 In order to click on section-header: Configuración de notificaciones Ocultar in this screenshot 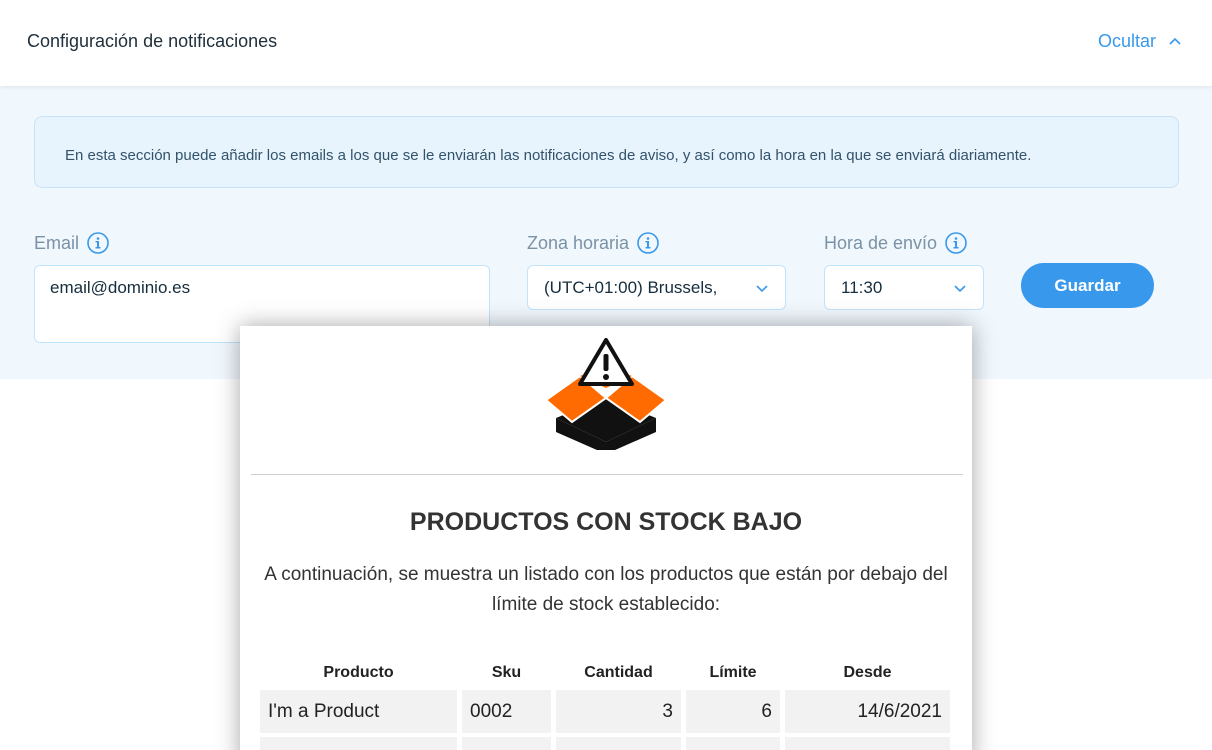, I will do `click(606, 43)`.